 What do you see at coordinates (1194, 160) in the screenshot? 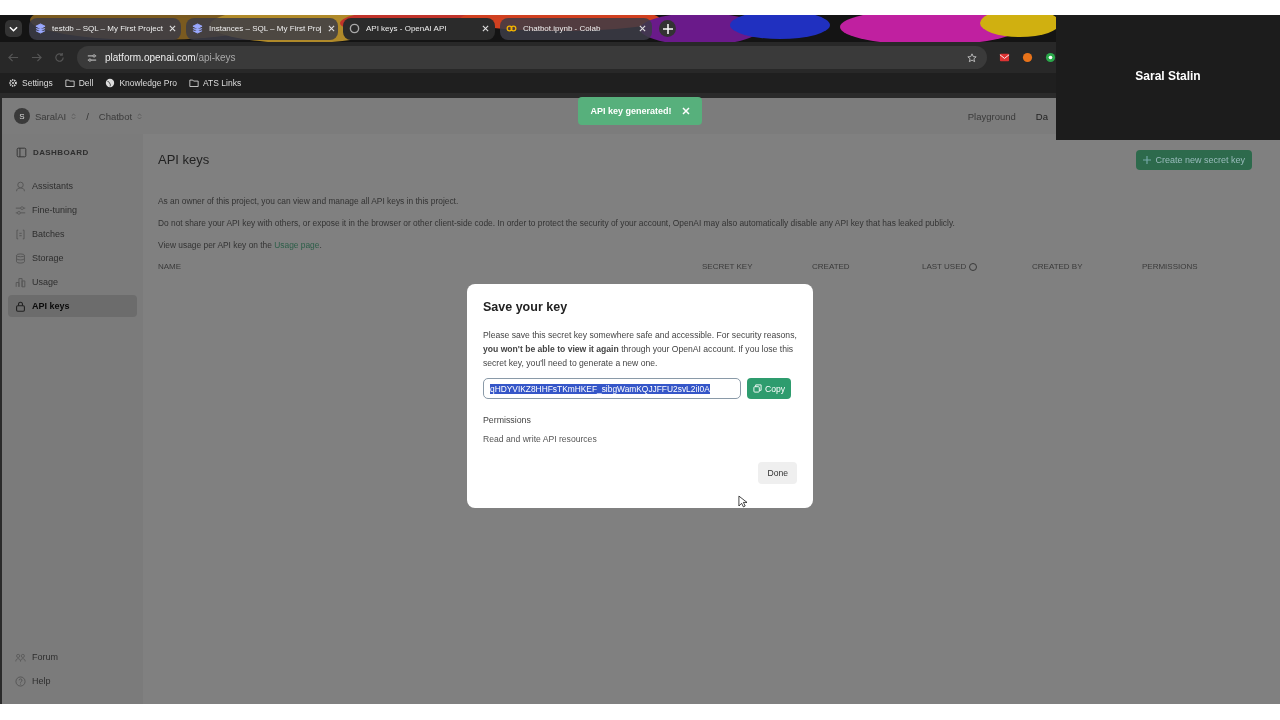
I see `create-key-button: Create new secret key` at bounding box center [1194, 160].